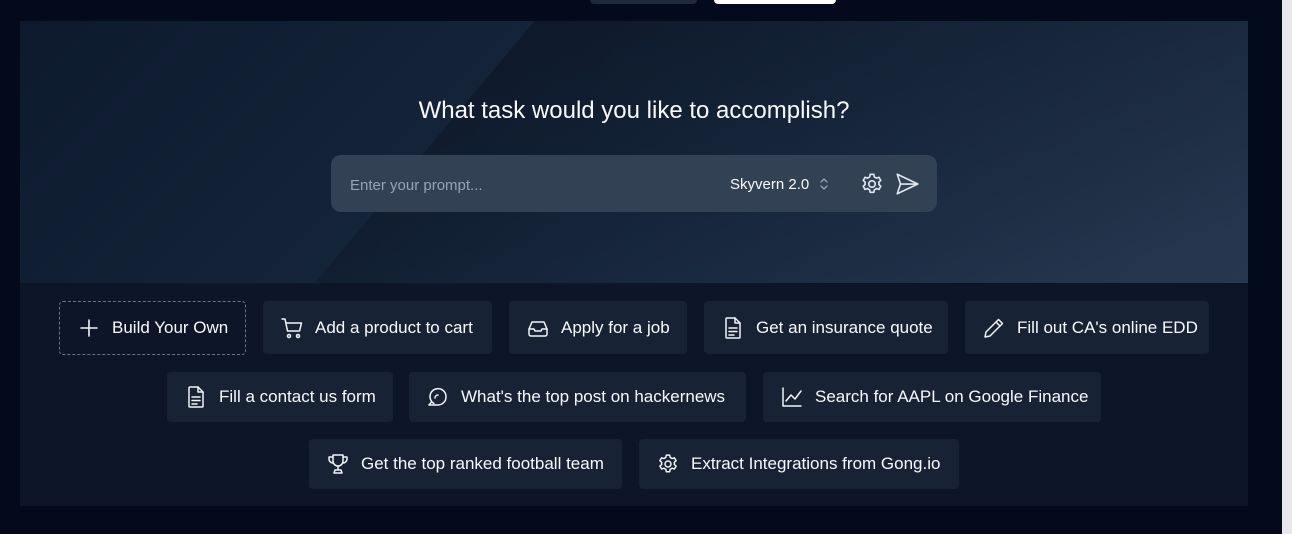 This screenshot has width=1292, height=534. What do you see at coordinates (634, 110) in the screenshot?
I see `page-title: What task would you like to accomplish?` at bounding box center [634, 110].